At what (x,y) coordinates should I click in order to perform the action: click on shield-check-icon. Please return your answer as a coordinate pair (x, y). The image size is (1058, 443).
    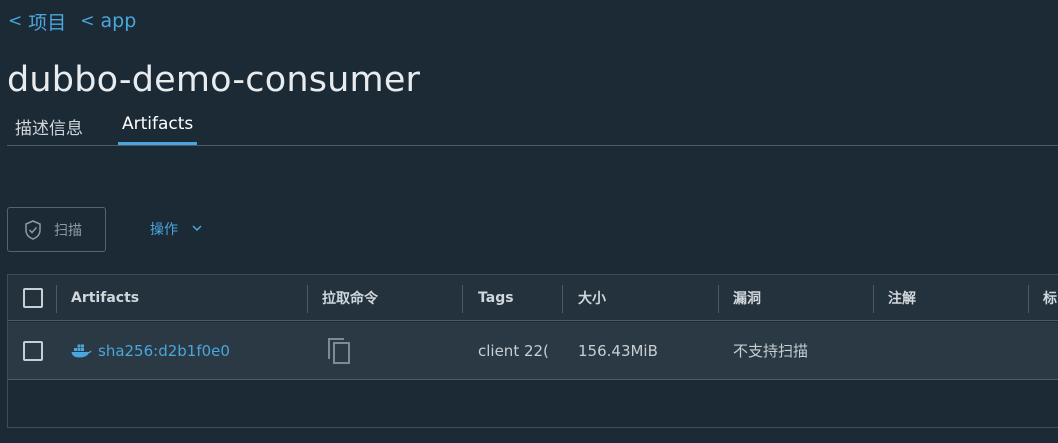
    Looking at the image, I should click on (33, 229).